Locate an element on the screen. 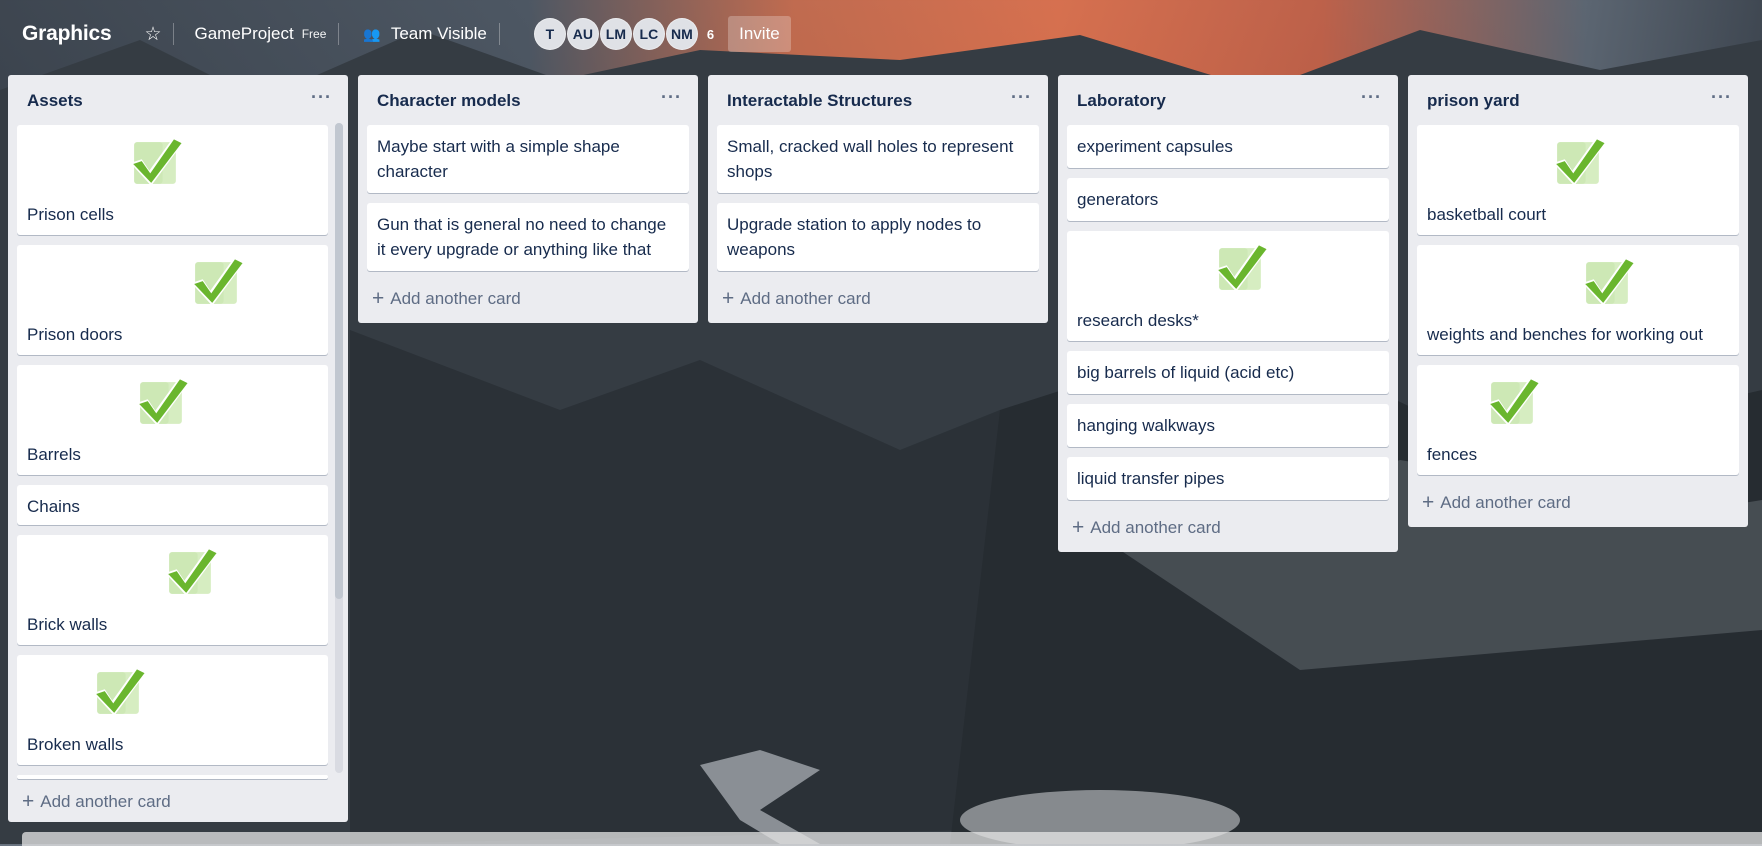 The height and width of the screenshot is (846, 1762). card: basketball court is located at coordinates (1578, 180).